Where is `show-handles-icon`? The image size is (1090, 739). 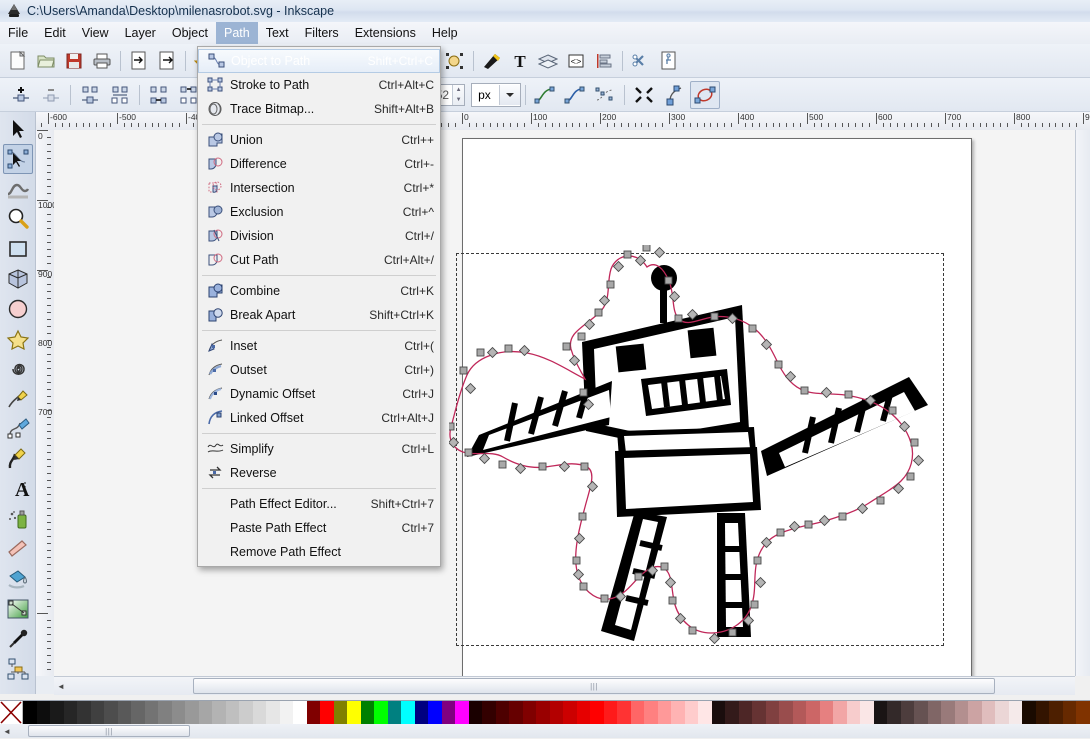 show-handles-icon is located at coordinates (644, 95).